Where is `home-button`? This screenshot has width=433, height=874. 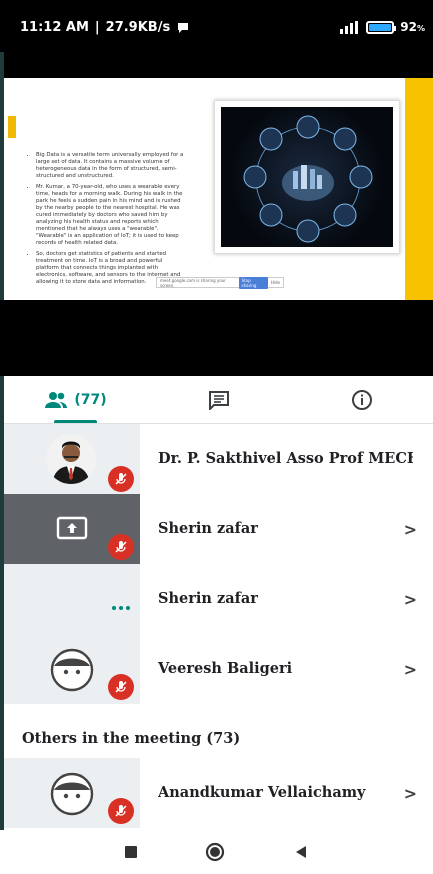
home-button is located at coordinates (215, 852).